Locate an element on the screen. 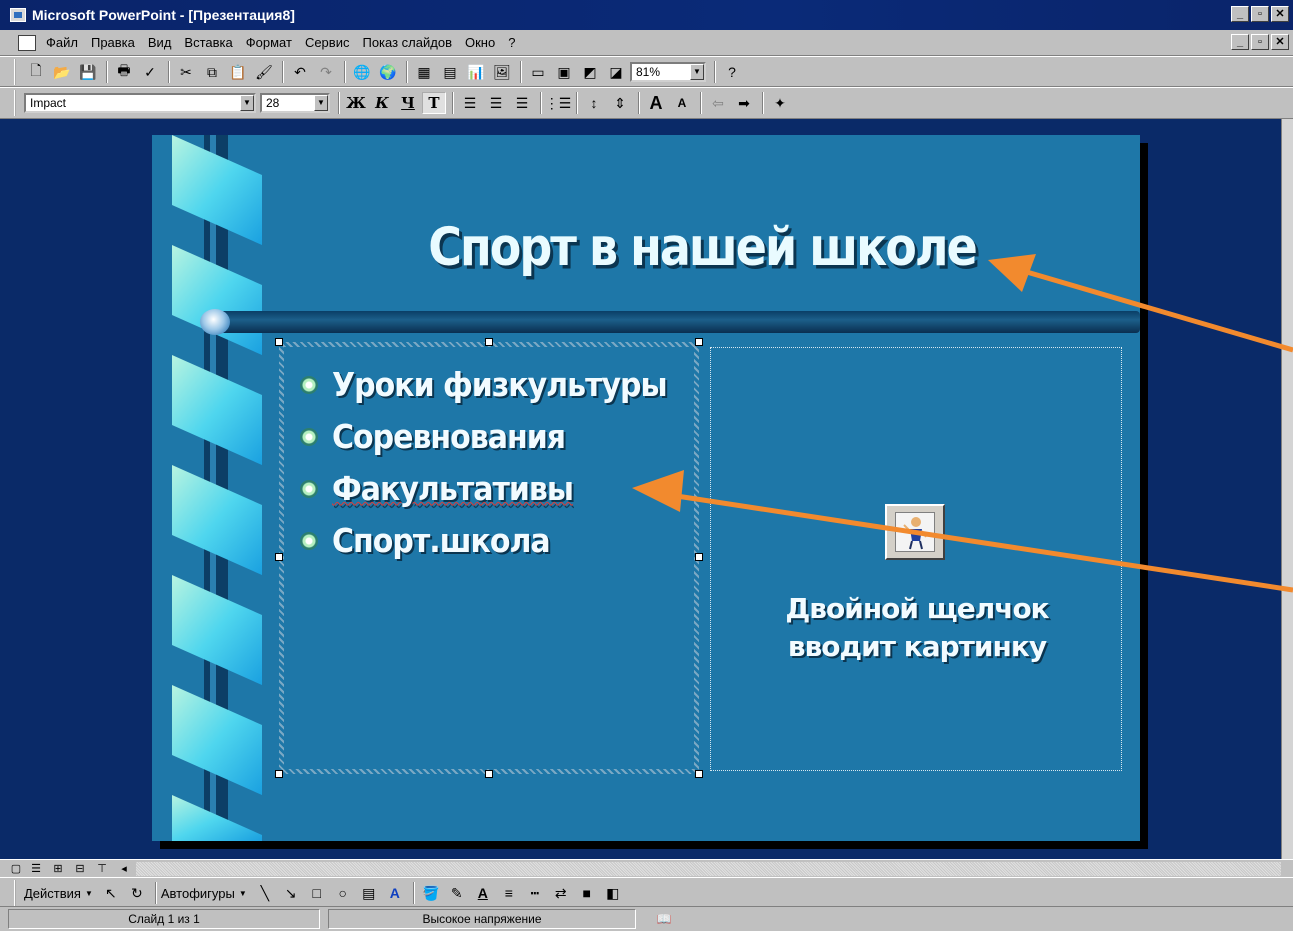 This screenshot has height=931, width=1293. select-pointer-icon: ↖ is located at coordinates (111, 893).